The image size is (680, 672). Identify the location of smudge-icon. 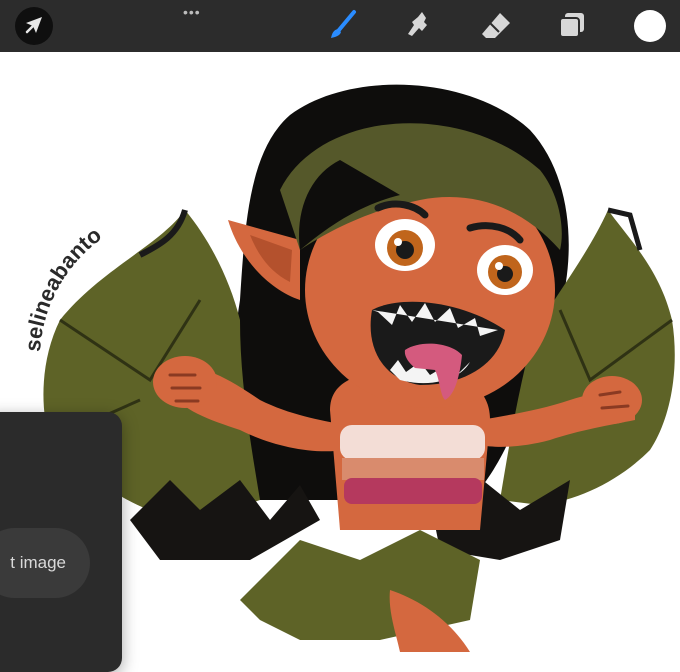
(417, 24).